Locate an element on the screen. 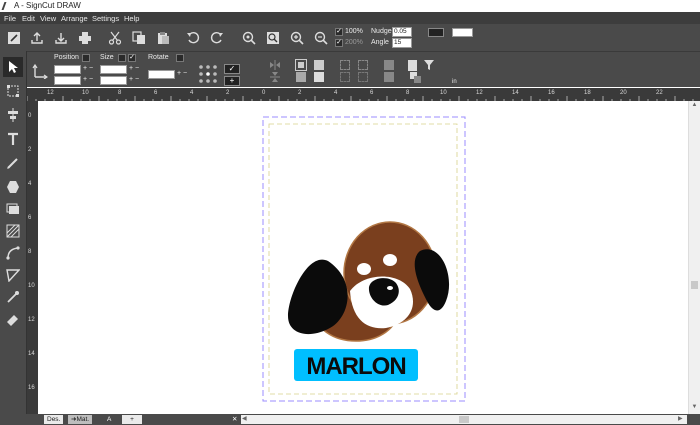 The image size is (700, 425). download-icon is located at coordinates (60, 37).